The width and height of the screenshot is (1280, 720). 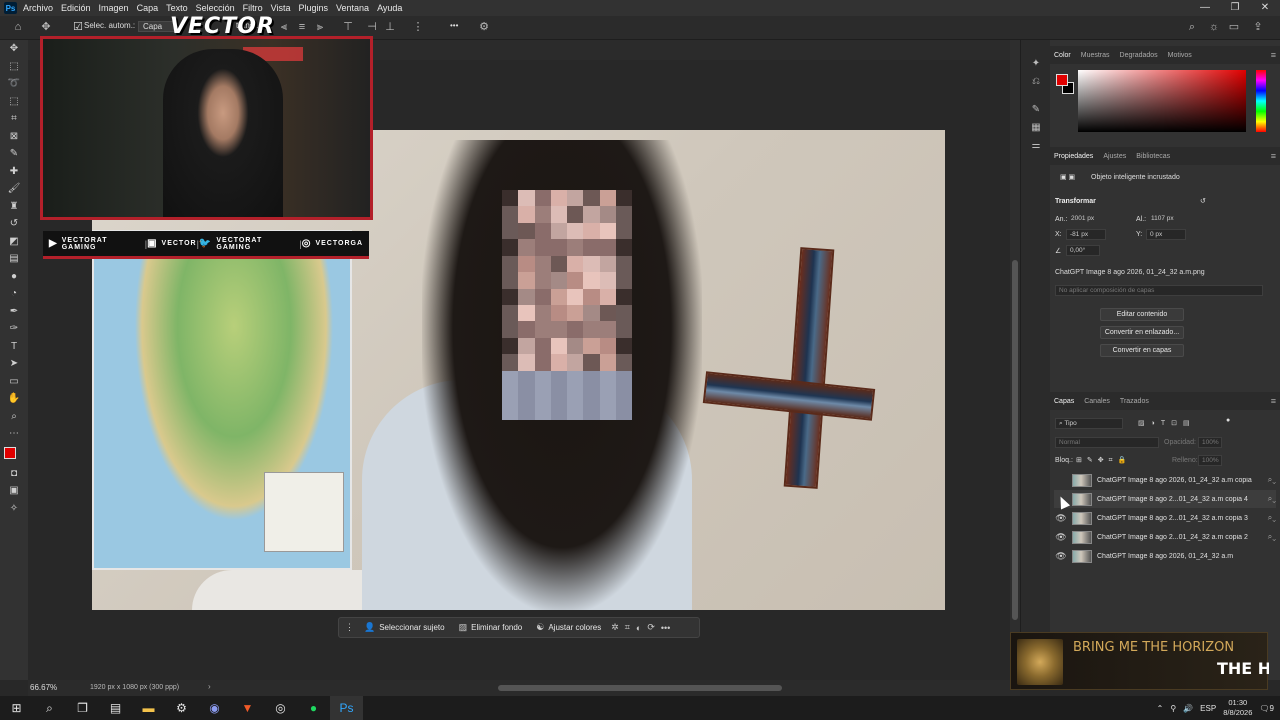 I want to click on workspace-icon: ▭, so click(x=1234, y=27).